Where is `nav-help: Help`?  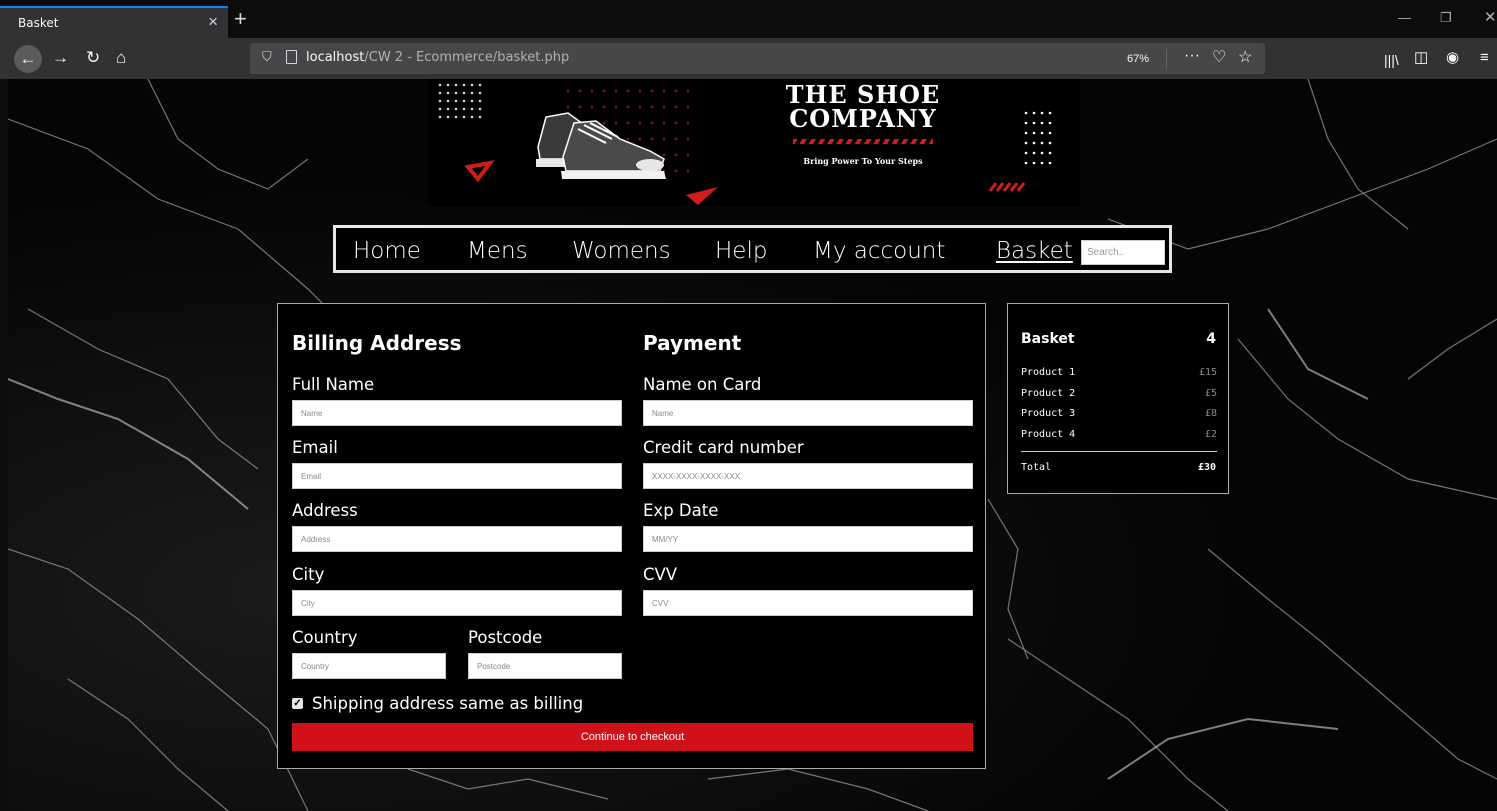 nav-help: Help is located at coordinates (741, 251).